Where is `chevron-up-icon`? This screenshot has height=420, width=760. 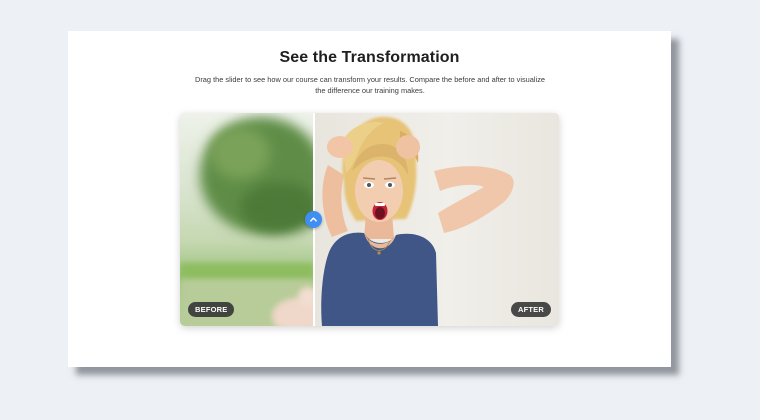
chevron-up-icon is located at coordinates (313, 219).